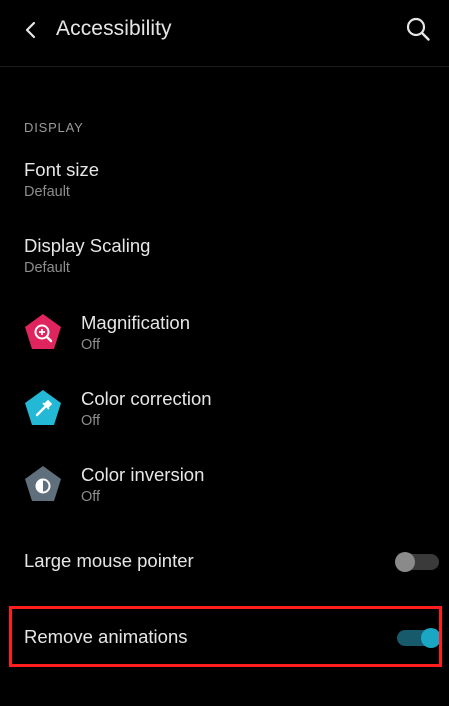  What do you see at coordinates (143, 474) in the screenshot?
I see `setting-label: Color inversion` at bounding box center [143, 474].